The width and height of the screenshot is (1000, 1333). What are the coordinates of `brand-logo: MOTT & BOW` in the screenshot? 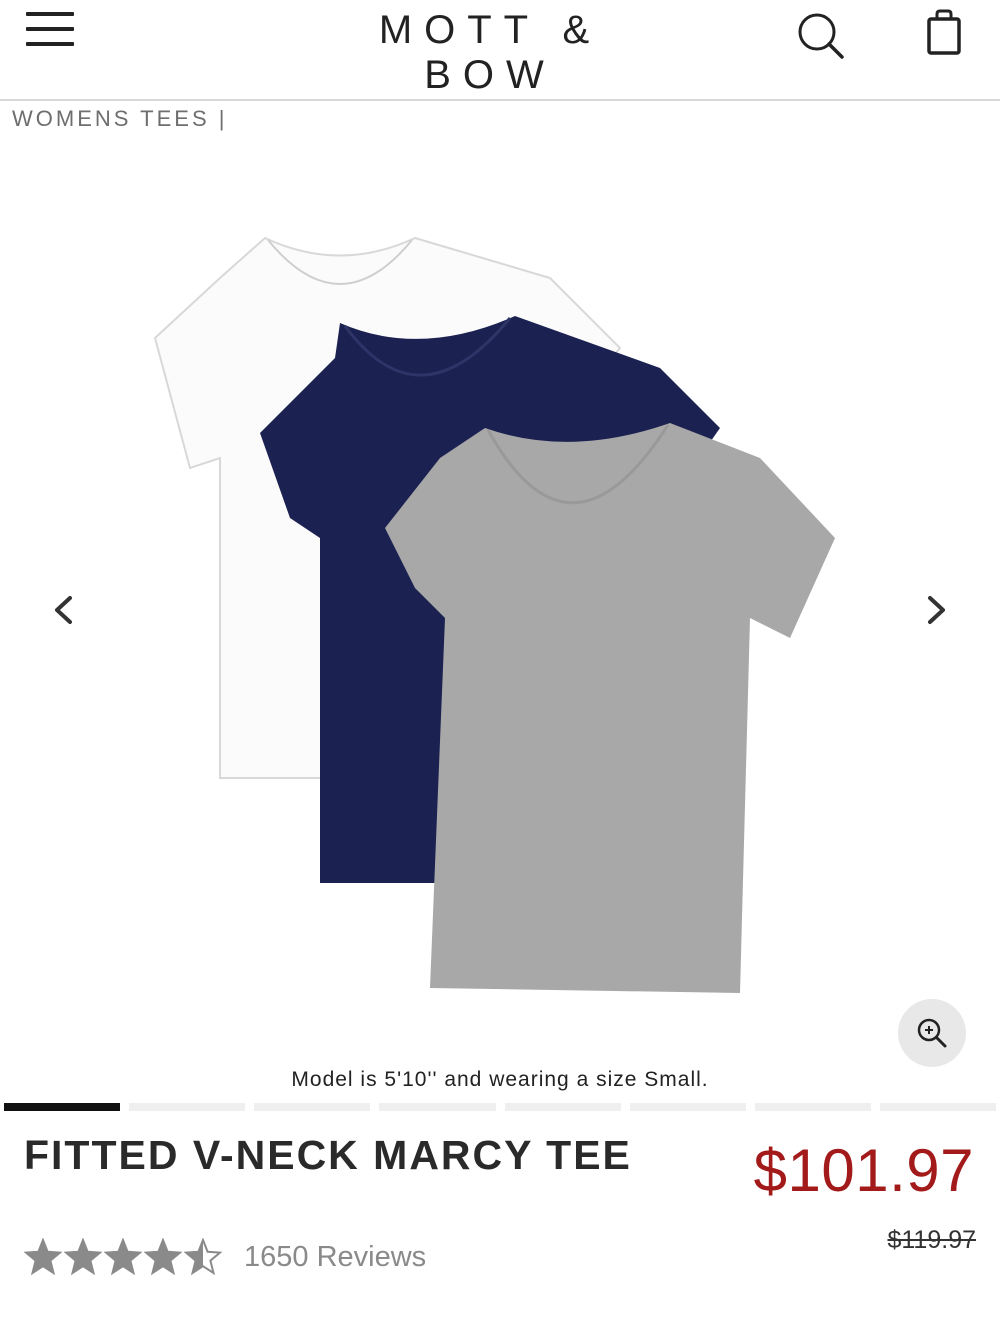 It's located at (490, 53).